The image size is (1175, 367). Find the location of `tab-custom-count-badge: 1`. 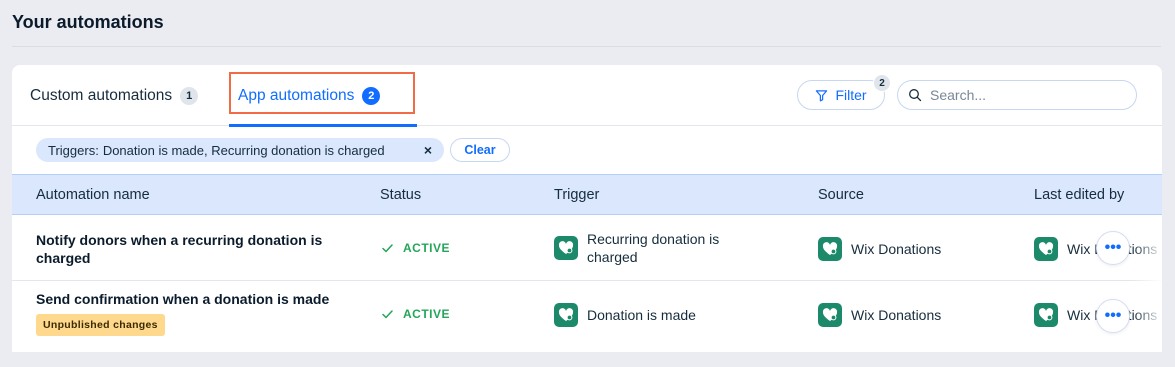

tab-custom-count-badge: 1 is located at coordinates (189, 95).